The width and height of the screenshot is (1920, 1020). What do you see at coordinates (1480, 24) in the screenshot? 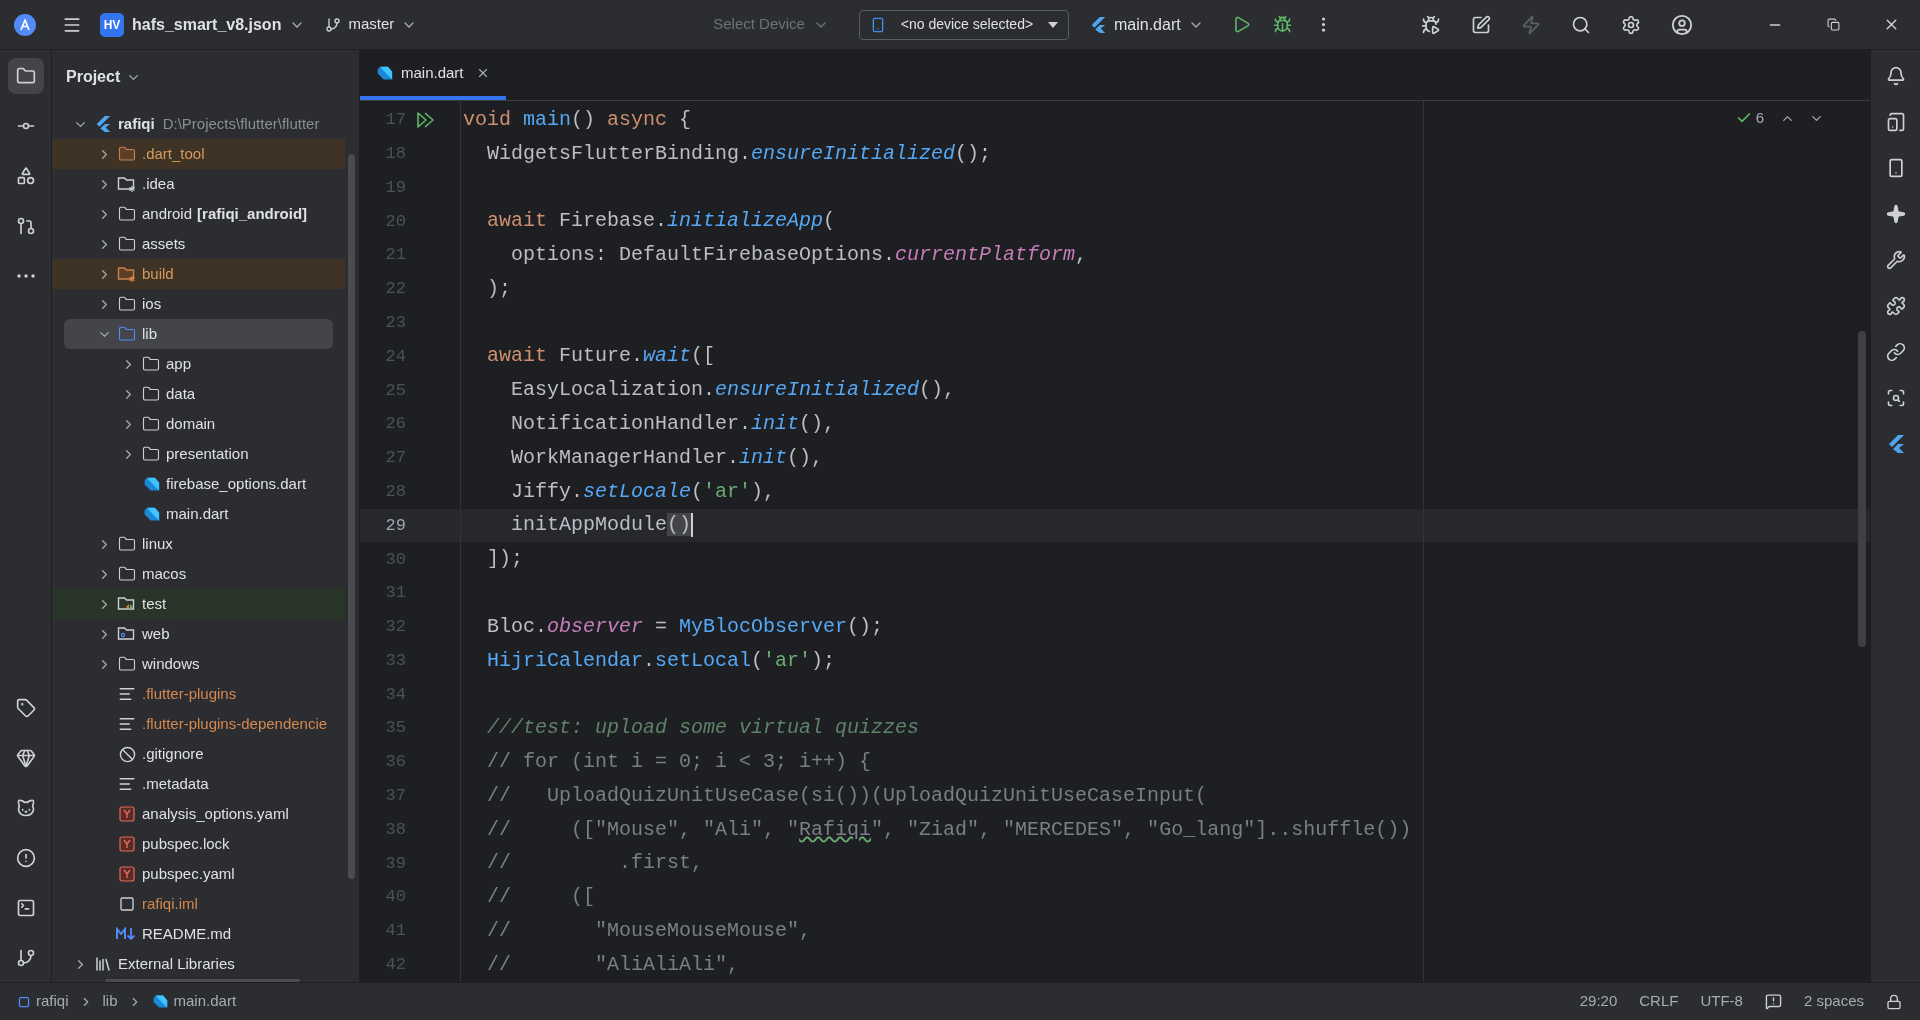
I see `device-edit-icon` at bounding box center [1480, 24].